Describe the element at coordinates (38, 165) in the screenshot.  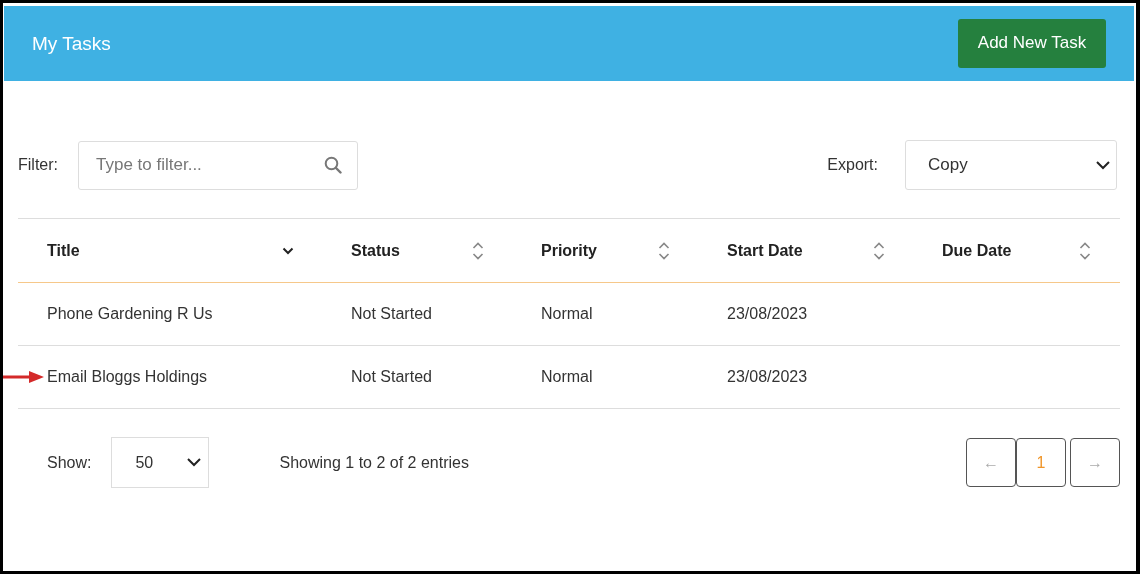
I see `filter-label: Filter:` at that location.